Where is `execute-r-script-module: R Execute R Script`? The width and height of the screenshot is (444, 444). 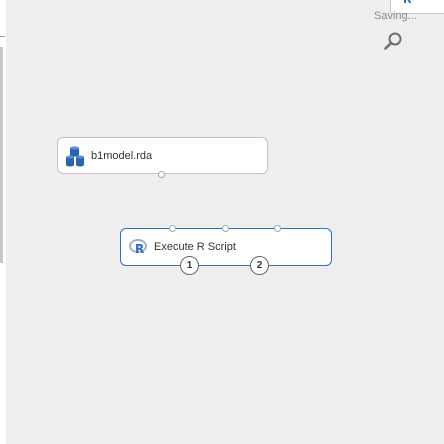 execute-r-script-module: R Execute R Script is located at coordinates (226, 247).